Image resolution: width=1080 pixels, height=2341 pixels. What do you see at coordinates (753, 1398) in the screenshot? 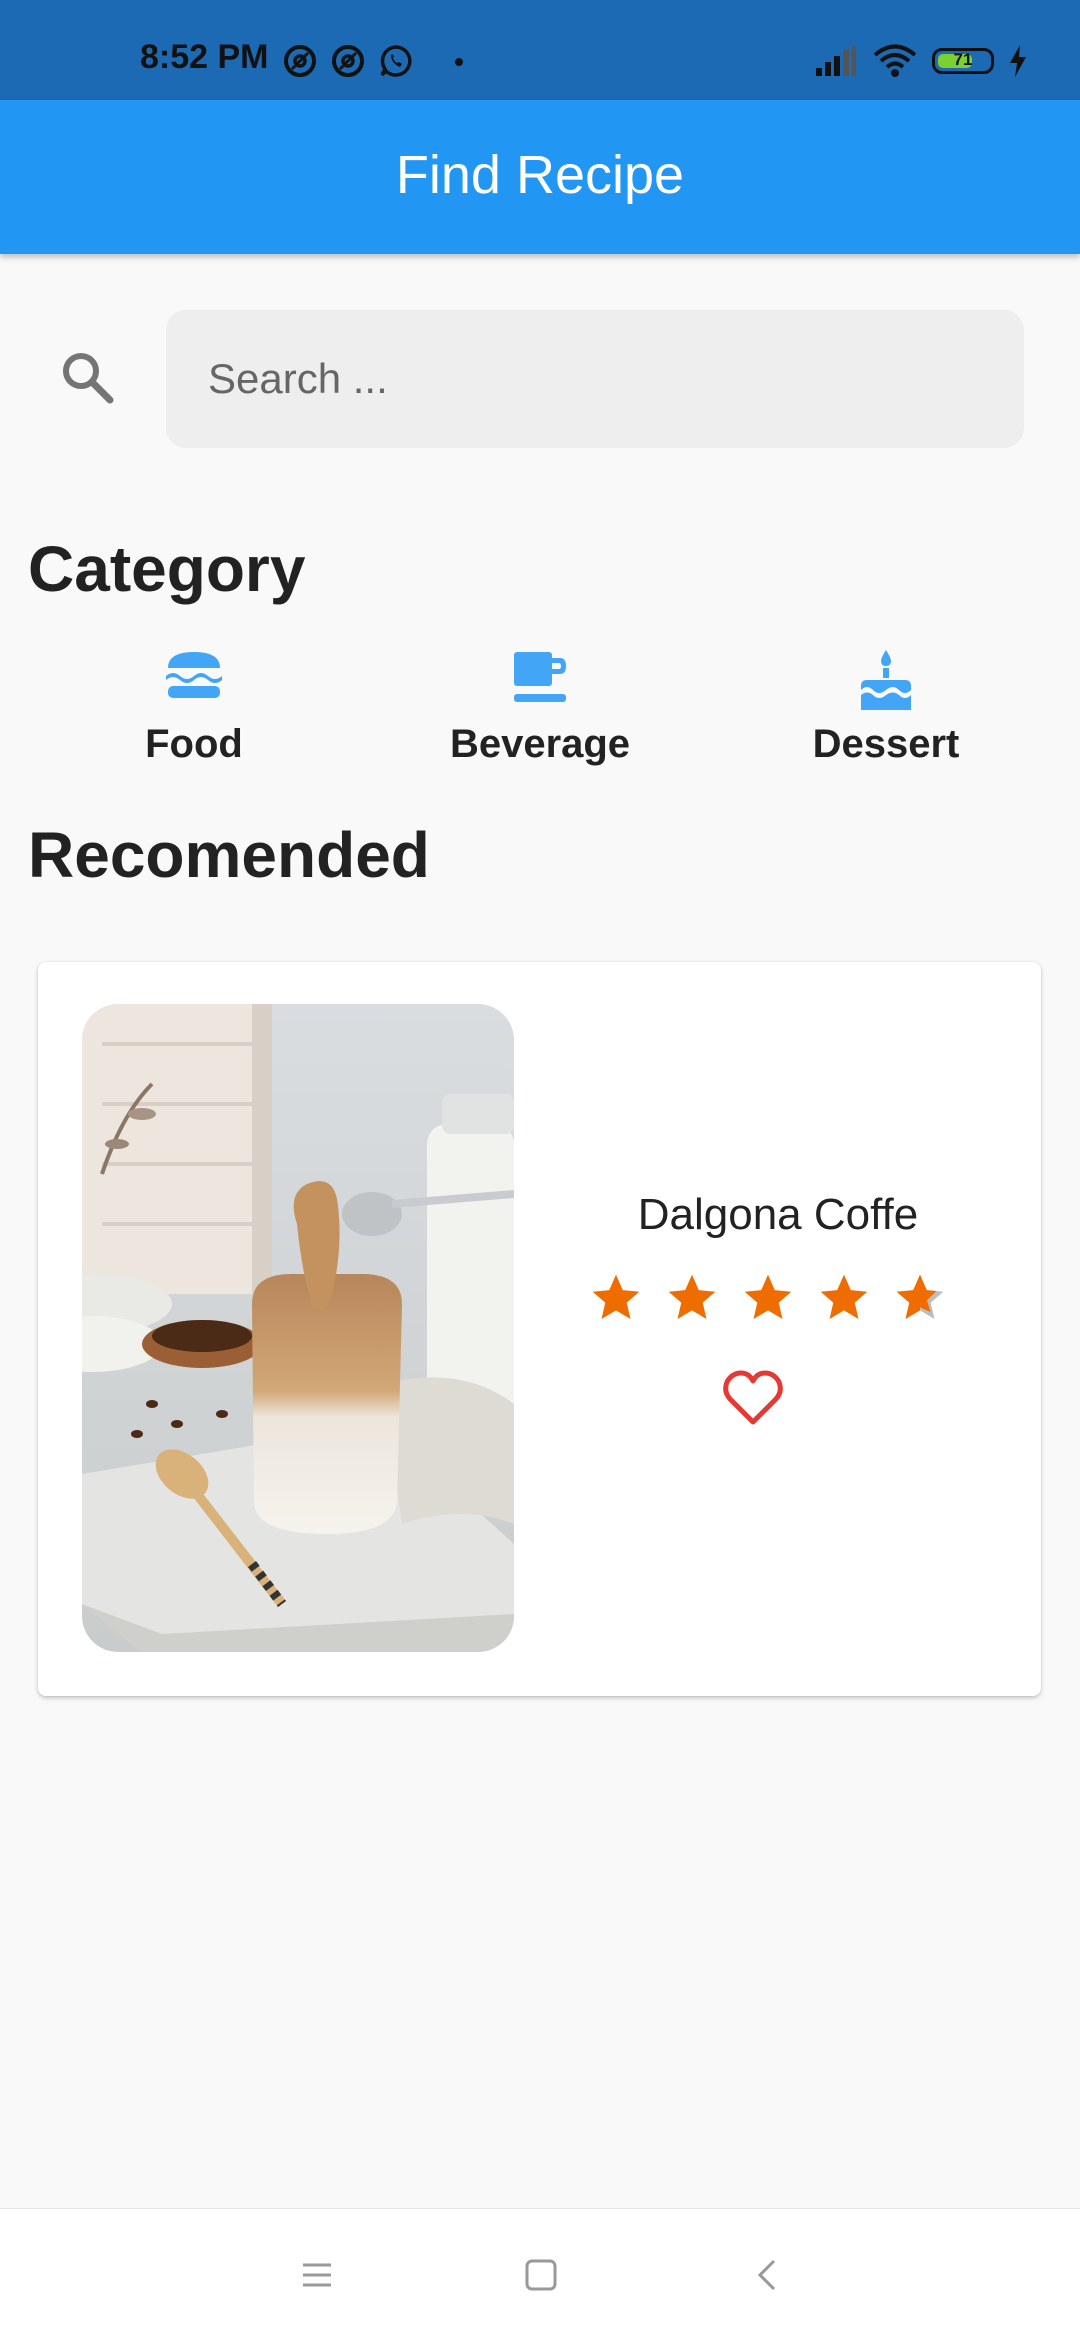
I see `heart-icon` at bounding box center [753, 1398].